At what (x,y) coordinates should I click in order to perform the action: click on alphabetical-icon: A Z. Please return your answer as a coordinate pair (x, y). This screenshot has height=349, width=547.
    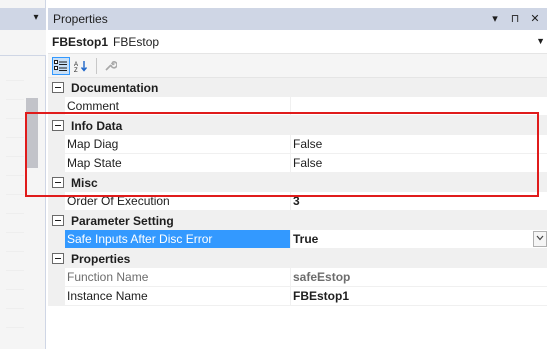
    Looking at the image, I should click on (81, 66).